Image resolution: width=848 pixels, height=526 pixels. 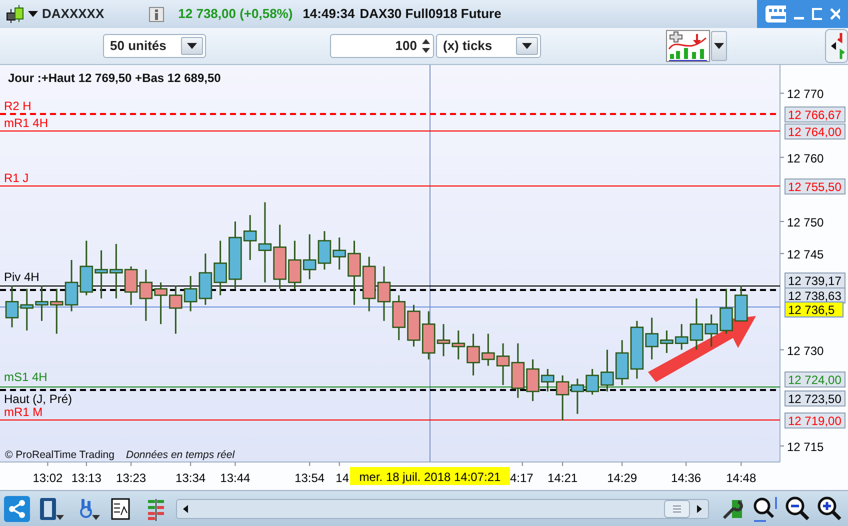 What do you see at coordinates (805, 351) in the screenshot?
I see `y-axis-label: 12 730` at bounding box center [805, 351].